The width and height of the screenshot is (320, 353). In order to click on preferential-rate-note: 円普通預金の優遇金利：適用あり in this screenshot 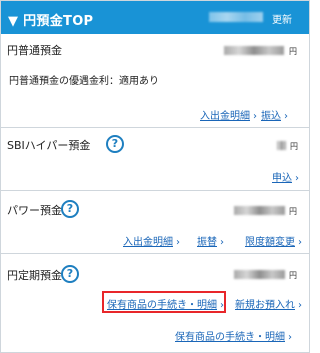, I will do `click(84, 81)`.